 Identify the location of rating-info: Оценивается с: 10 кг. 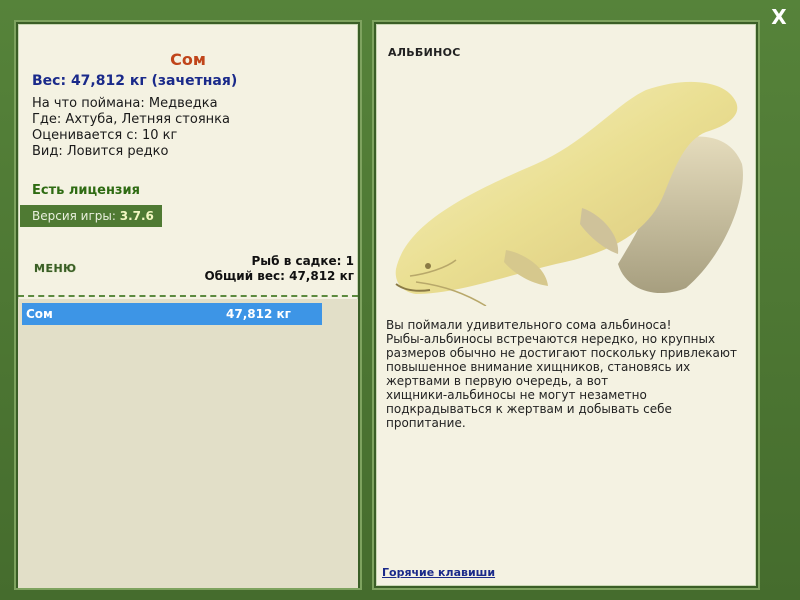
(105, 135).